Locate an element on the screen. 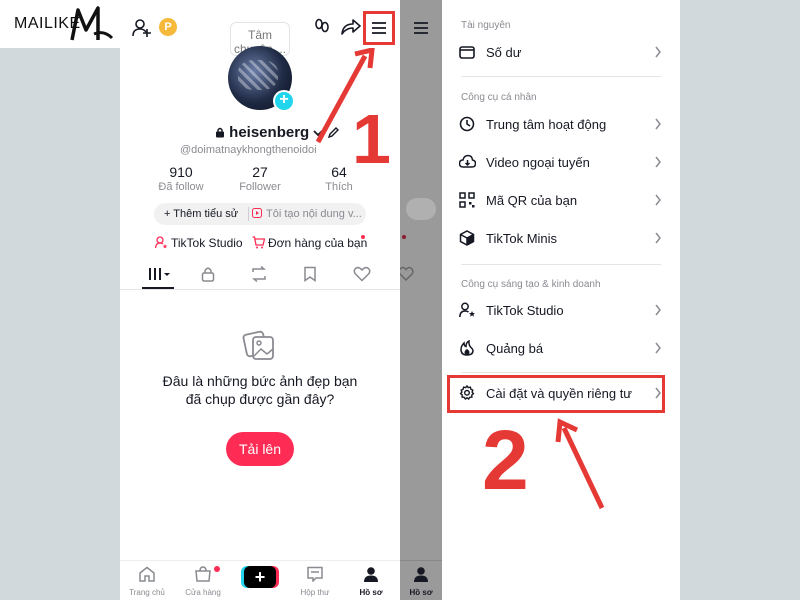  step-1-label: 1 is located at coordinates (371, 139).